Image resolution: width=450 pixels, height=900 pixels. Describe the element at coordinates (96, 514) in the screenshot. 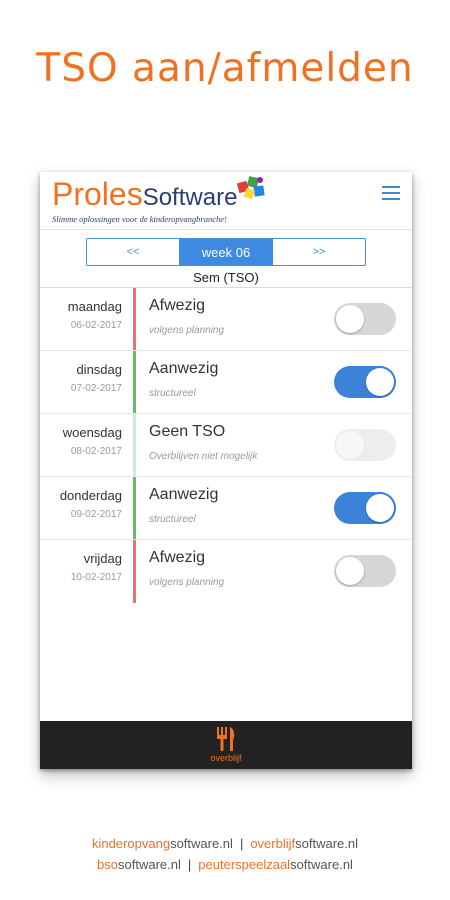

I see `day-date: 09-02-2017` at that location.